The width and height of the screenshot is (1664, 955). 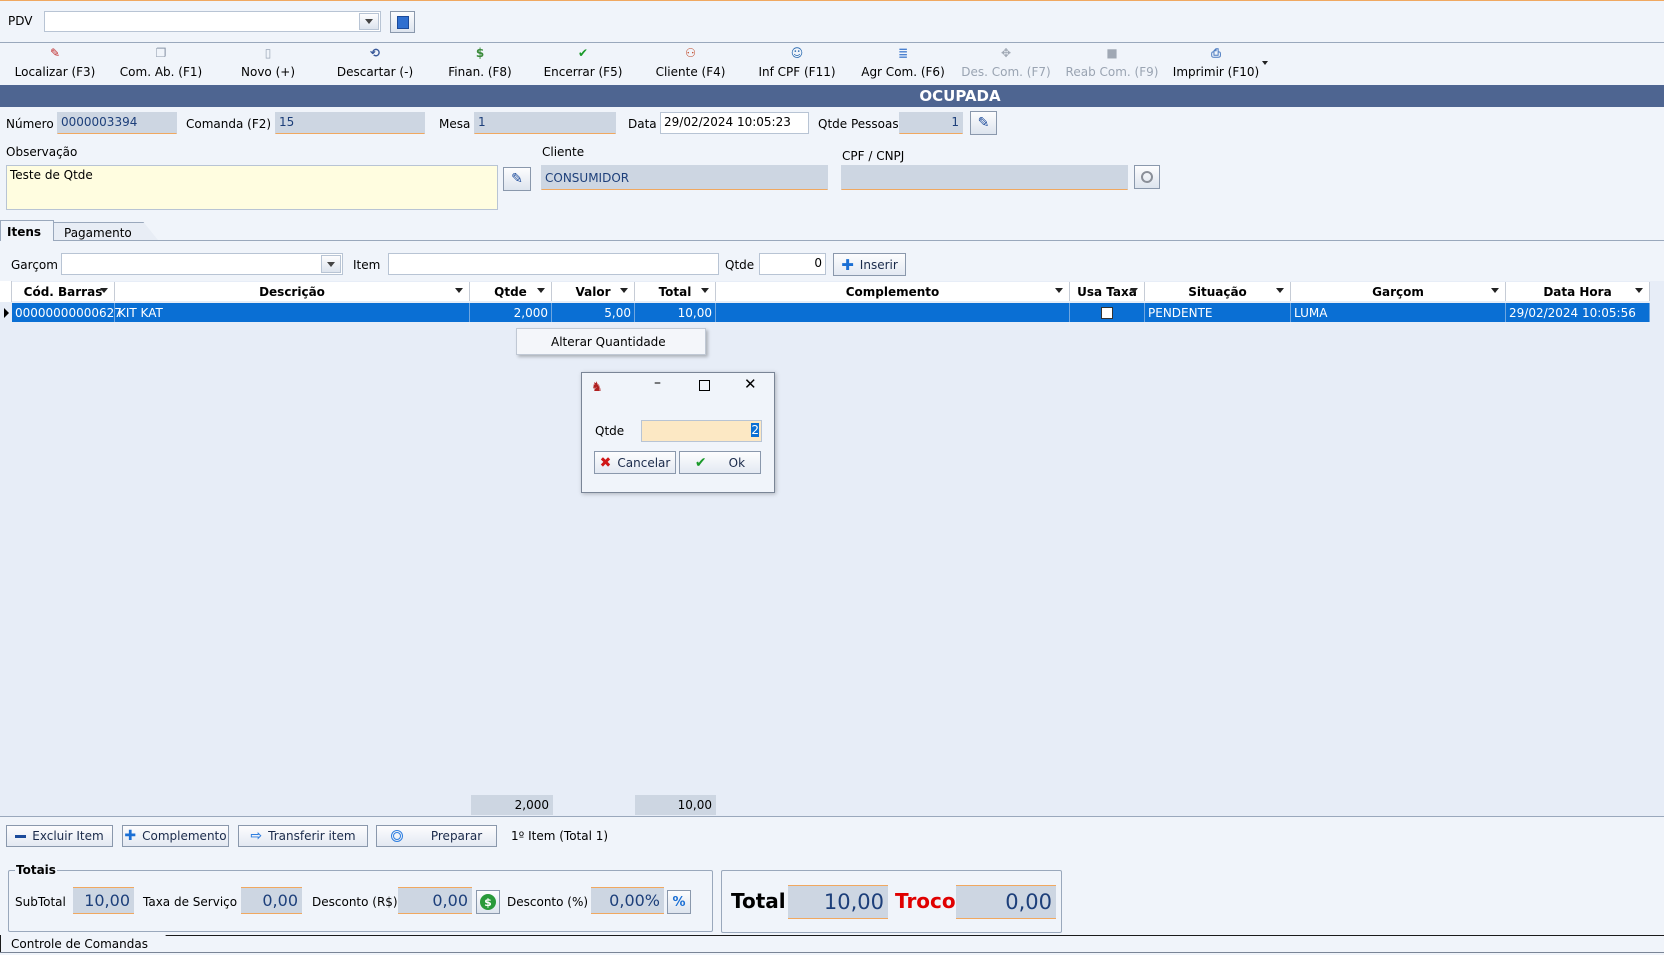 What do you see at coordinates (83, 944) in the screenshot?
I see `tab-controle-de-comandas: Controle de Comandas` at bounding box center [83, 944].